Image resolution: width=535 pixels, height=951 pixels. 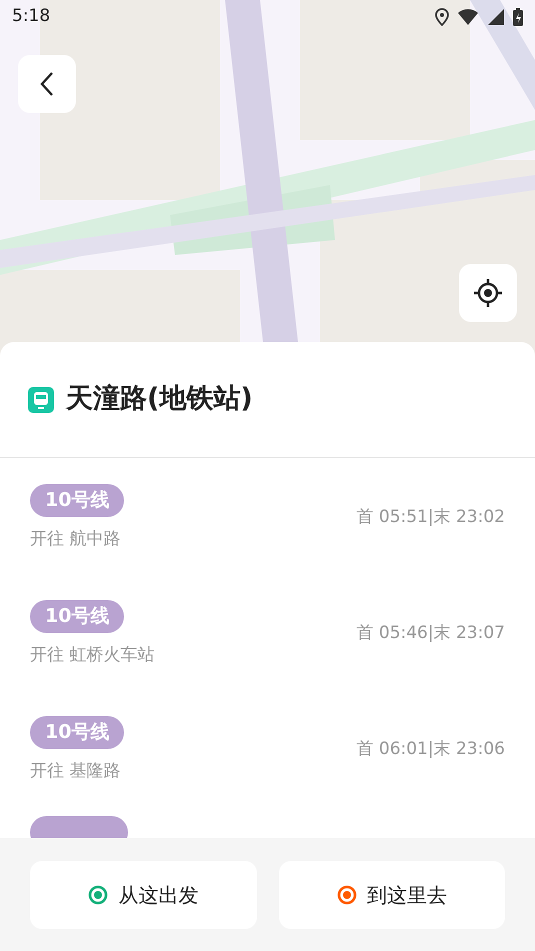 What do you see at coordinates (47, 84) in the screenshot?
I see `back-button` at bounding box center [47, 84].